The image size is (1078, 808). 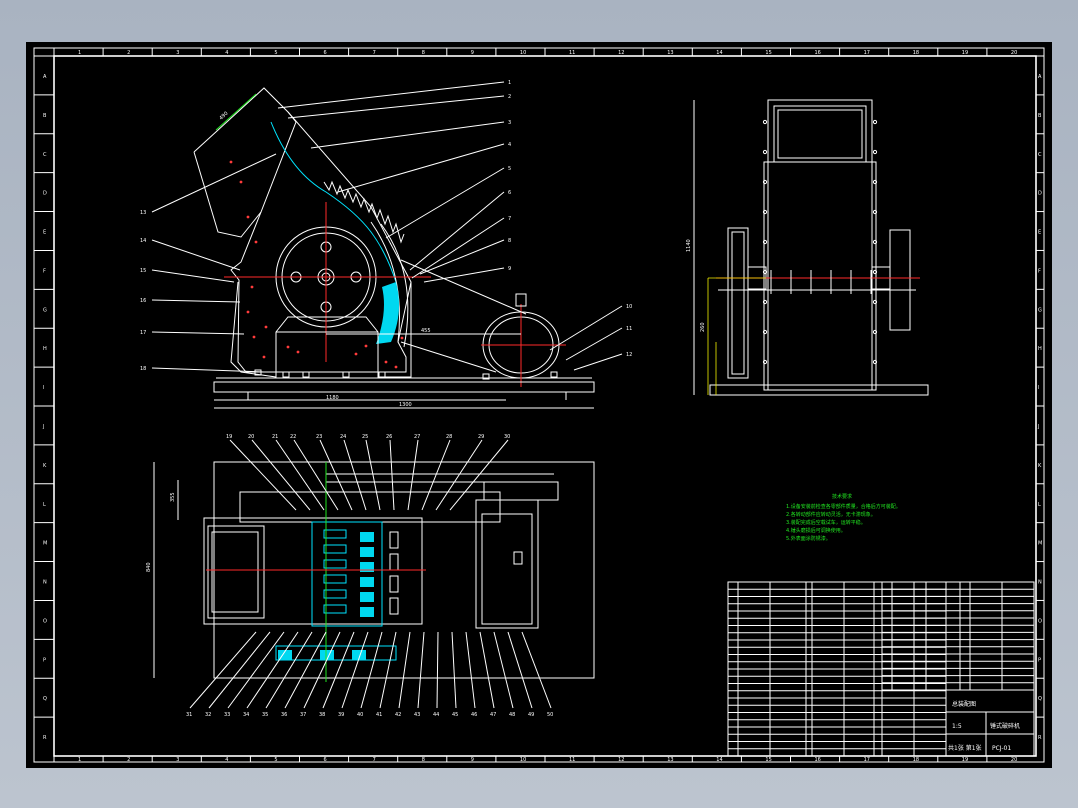 What do you see at coordinates (831, 514) in the screenshot?
I see `tech-note-2: 2.各转动部件应转动灵活，无卡滞现象。` at bounding box center [831, 514].